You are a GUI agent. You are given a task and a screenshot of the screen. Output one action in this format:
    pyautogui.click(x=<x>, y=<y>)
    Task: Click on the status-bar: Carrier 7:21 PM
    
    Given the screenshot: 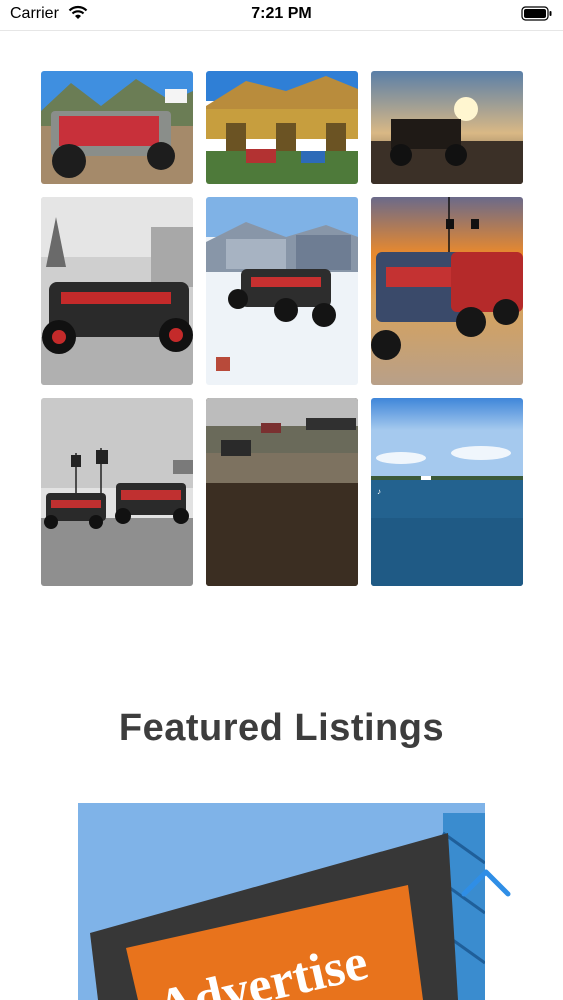 What is the action you would take?
    pyautogui.click(x=281, y=15)
    